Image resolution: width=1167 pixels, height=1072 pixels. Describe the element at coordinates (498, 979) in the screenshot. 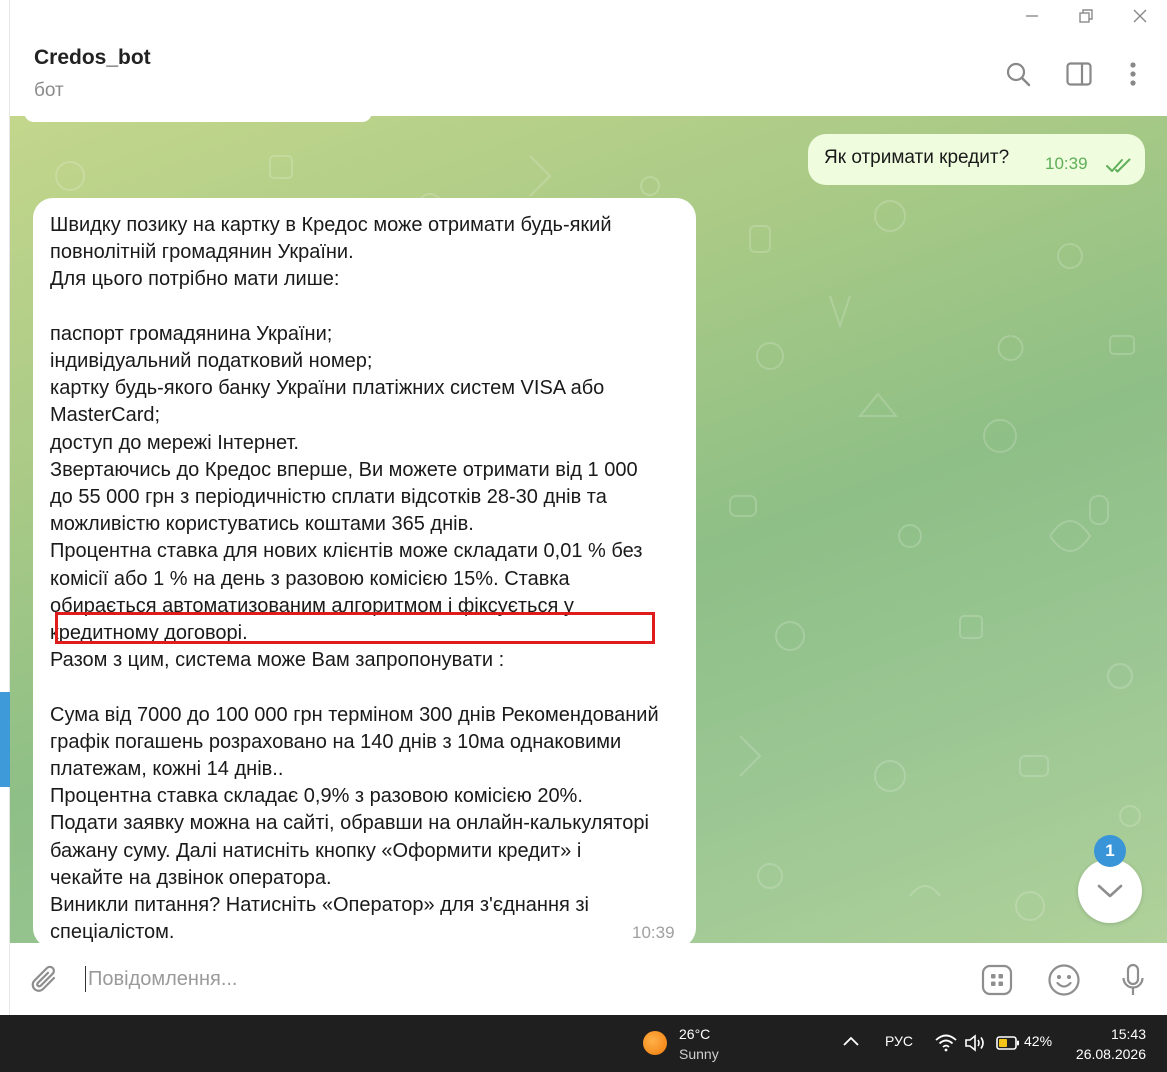

I see `message-input` at that location.